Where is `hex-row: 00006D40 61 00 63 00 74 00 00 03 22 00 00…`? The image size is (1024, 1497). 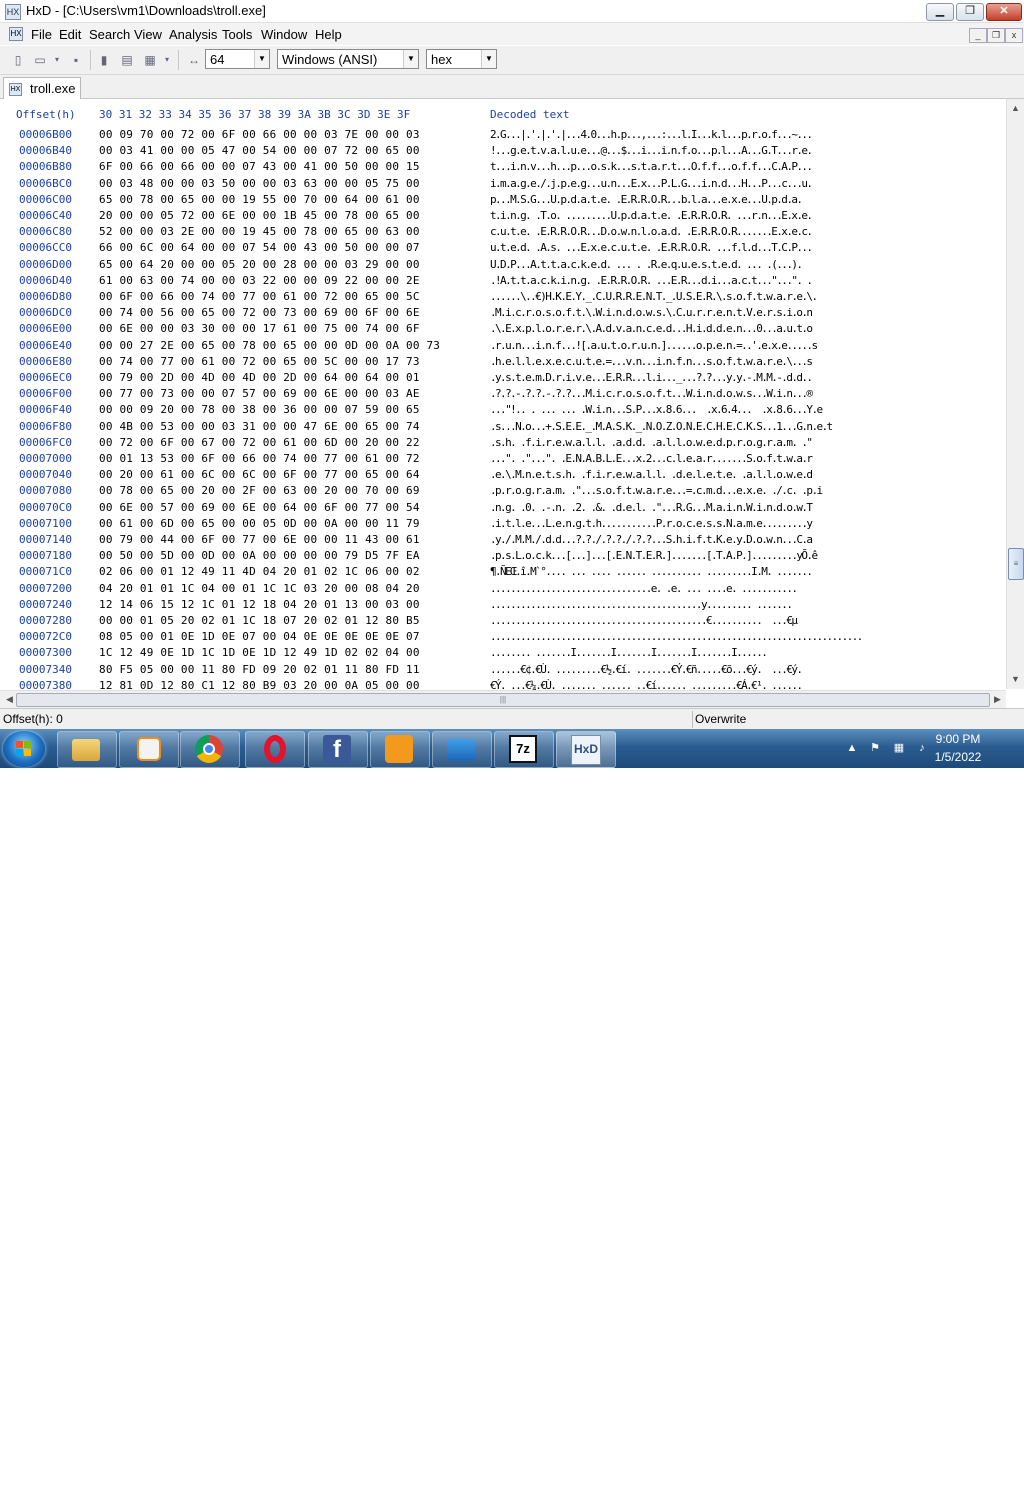 hex-row: 00006D40 61 00 63 00 74 00 00 03 22 00 00… is located at coordinates (503, 282).